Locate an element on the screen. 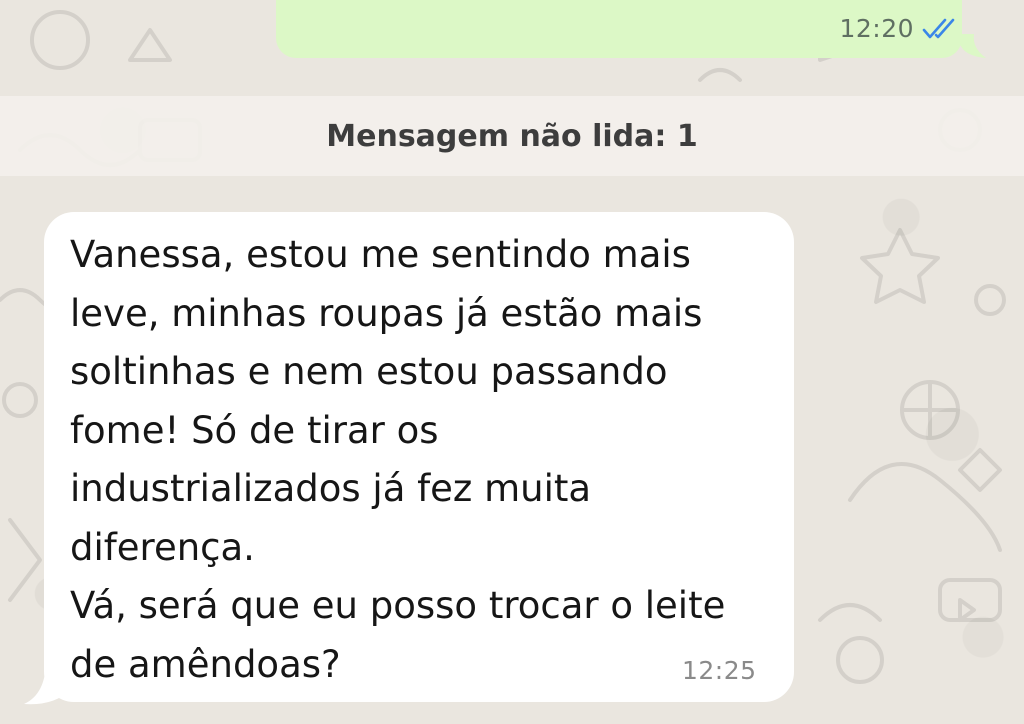 The width and height of the screenshot is (1024, 724). message-line: industrializados já fez muita is located at coordinates (331, 488).